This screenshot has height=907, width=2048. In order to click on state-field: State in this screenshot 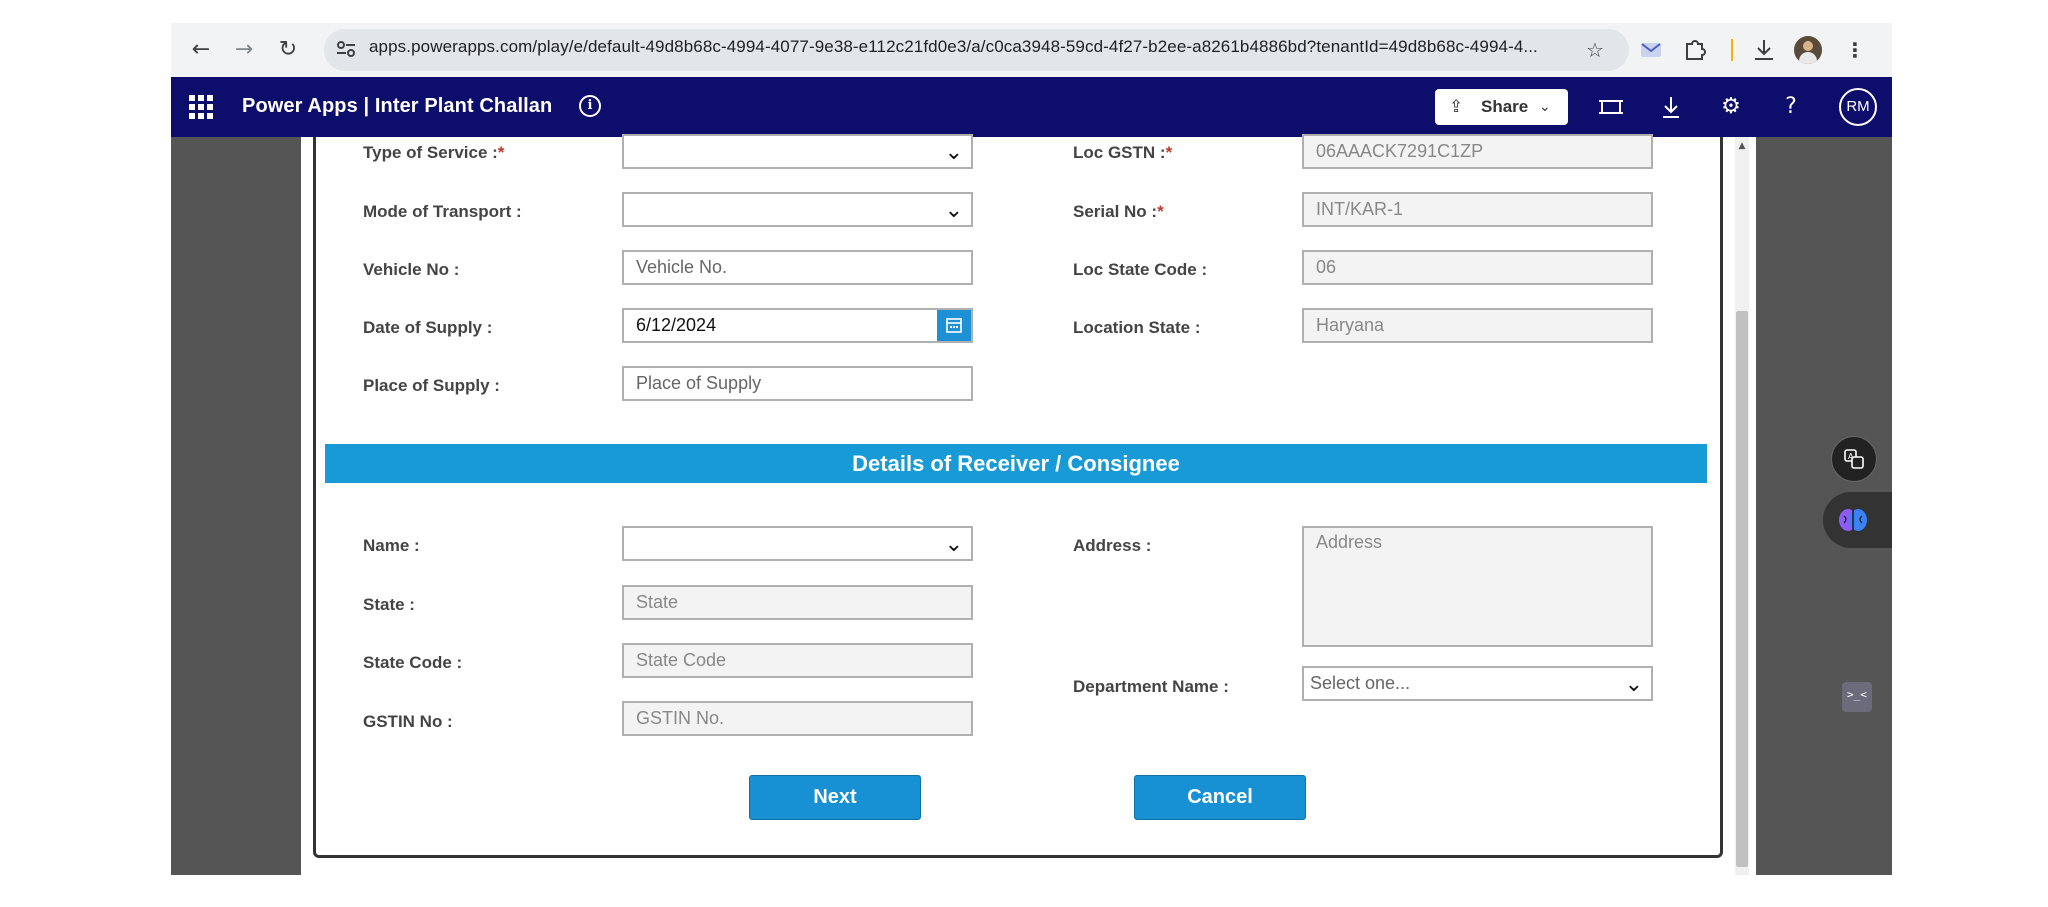, I will do `click(797, 602)`.